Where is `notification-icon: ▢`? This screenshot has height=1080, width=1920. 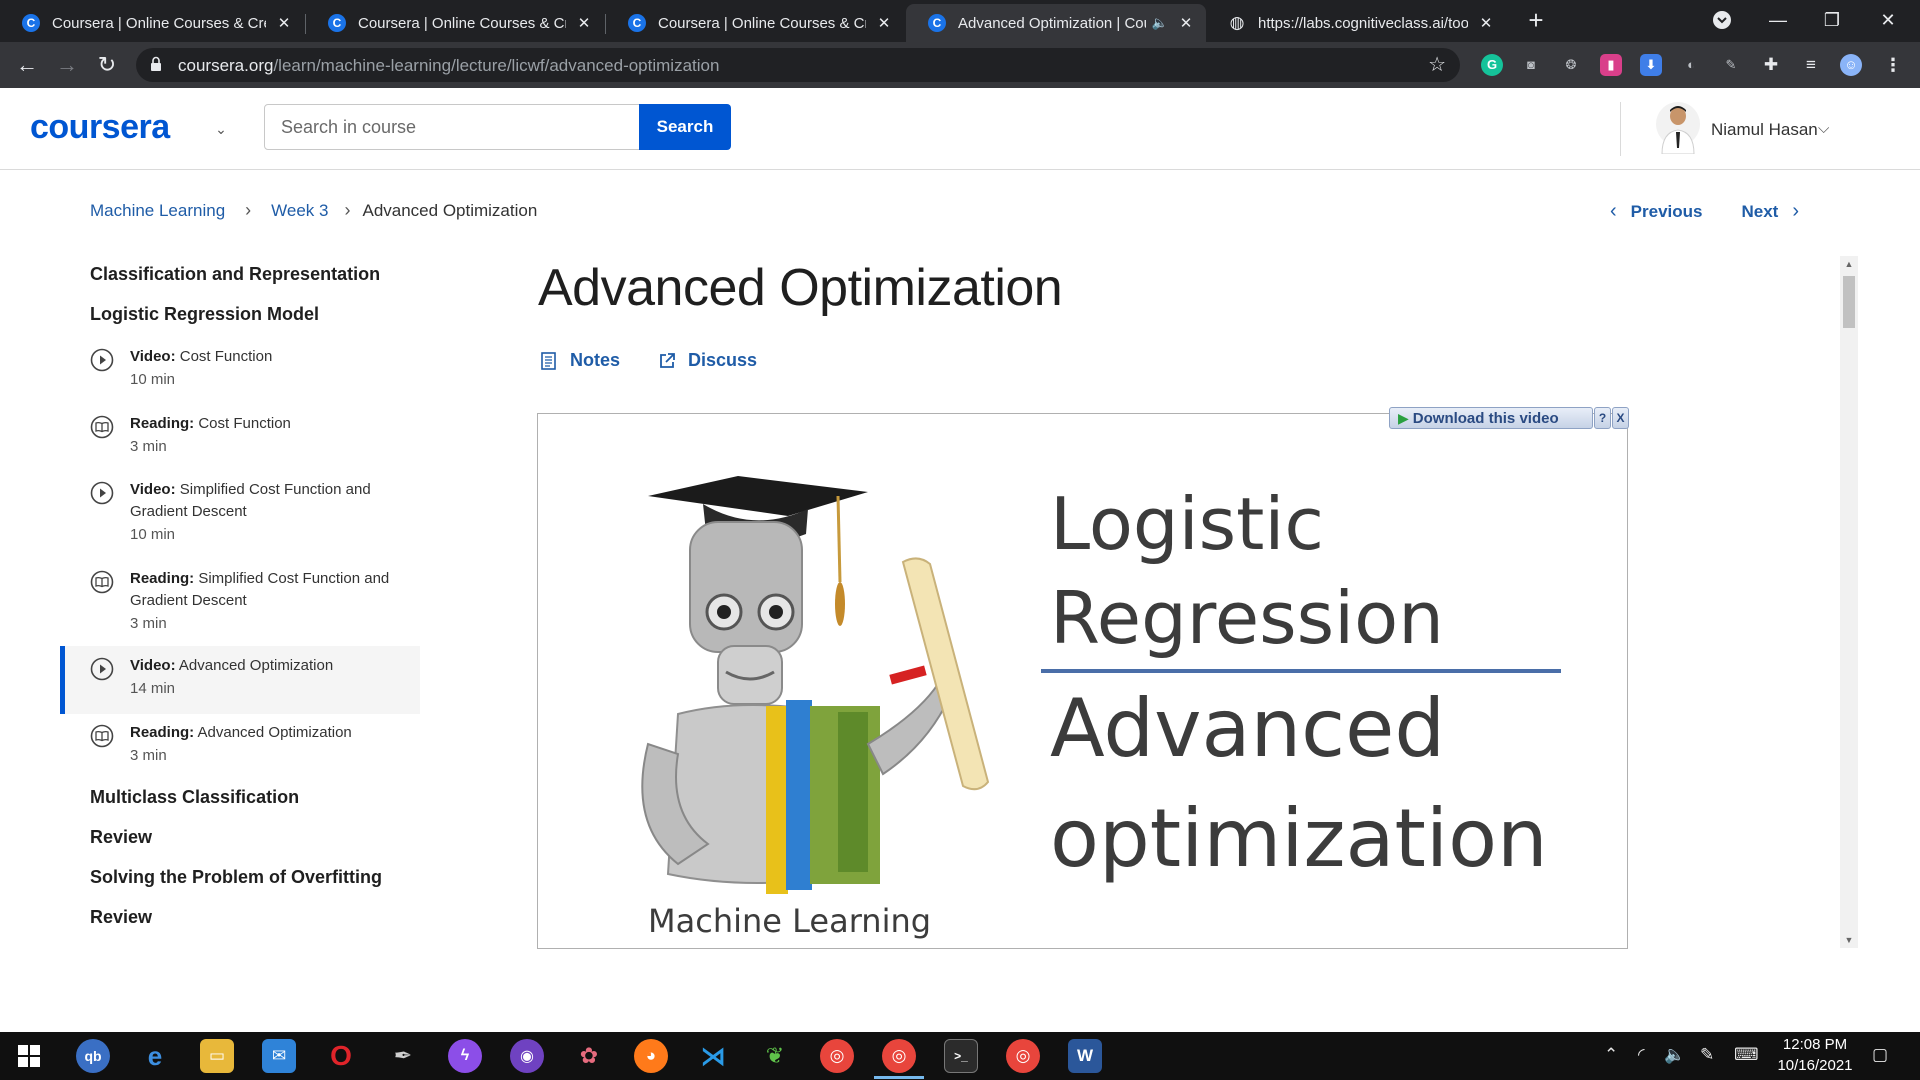 notification-icon: ▢ is located at coordinates (1880, 1055).